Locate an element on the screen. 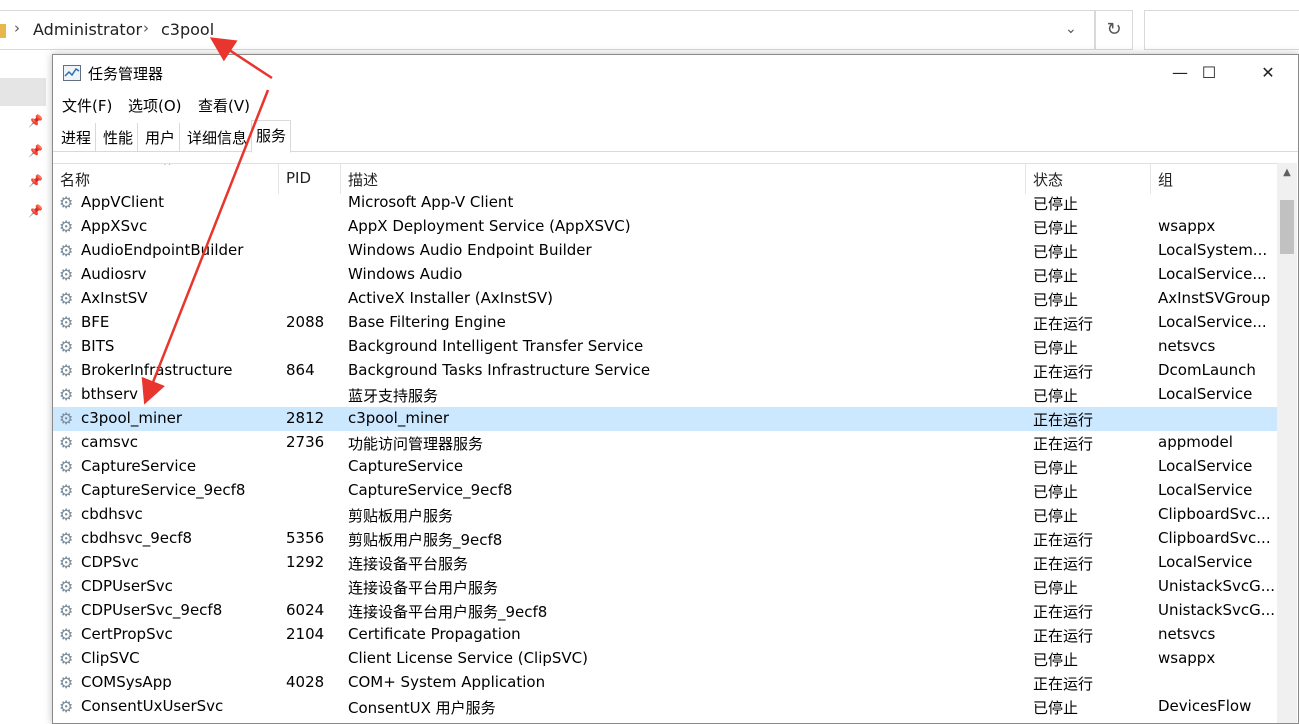  search-input is located at coordinates (1221, 30).